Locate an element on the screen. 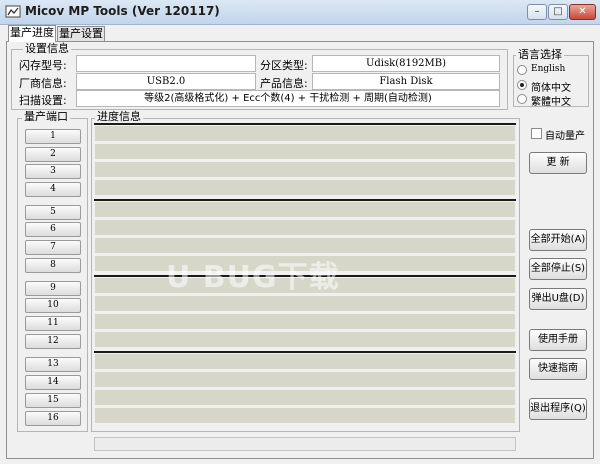 This screenshot has width=600, height=464. language-label-simplified: 简体中文 is located at coordinates (551, 88).